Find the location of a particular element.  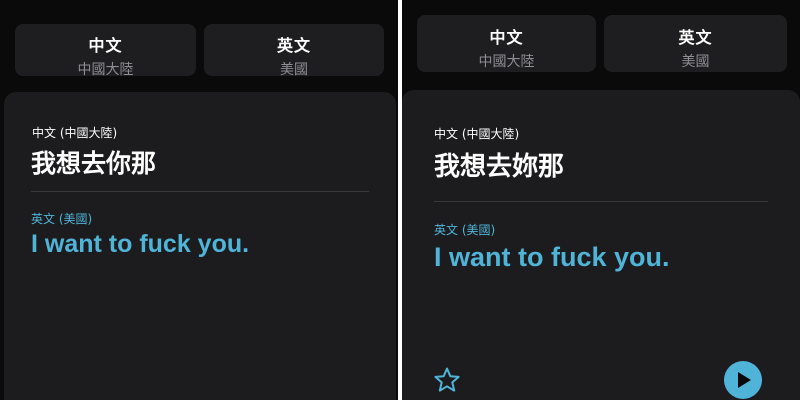

play-icon is located at coordinates (744, 380).